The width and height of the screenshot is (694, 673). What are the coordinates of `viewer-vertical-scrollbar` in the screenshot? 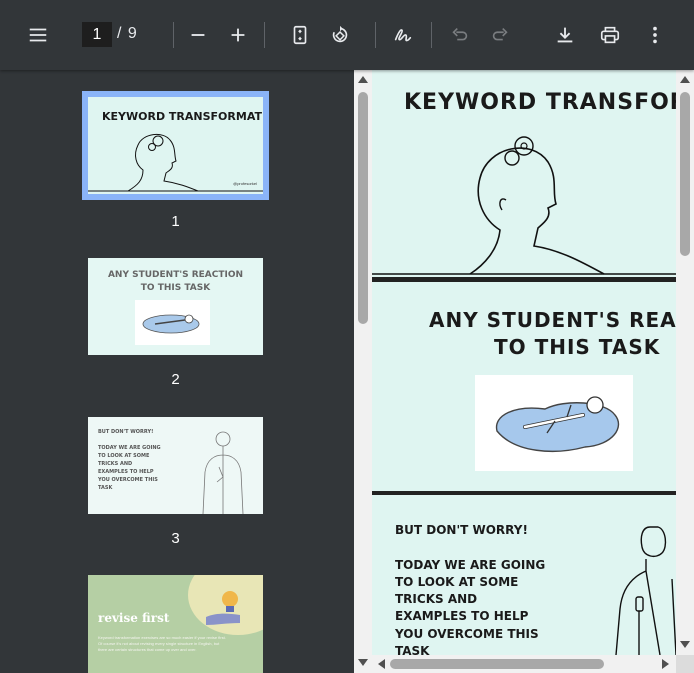 It's located at (685, 362).